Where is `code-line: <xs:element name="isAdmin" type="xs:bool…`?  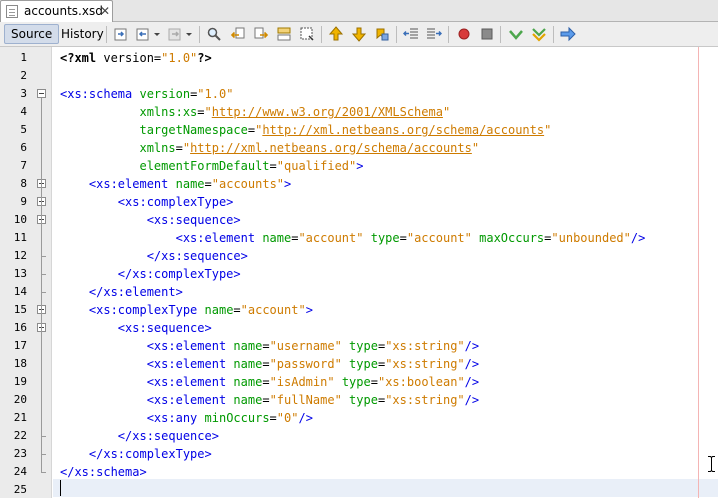
code-line: <xs:element name="isAdmin" type="xs:bool… is located at coordinates (269, 382).